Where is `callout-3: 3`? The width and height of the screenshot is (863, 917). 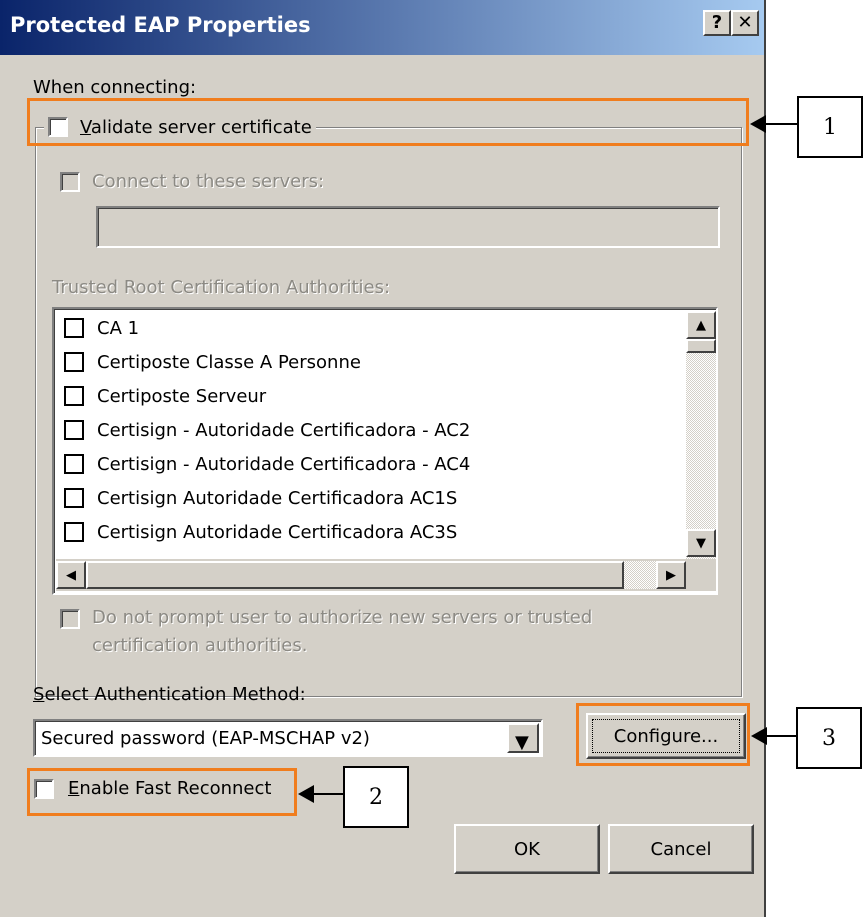
callout-3: 3 is located at coordinates (829, 738).